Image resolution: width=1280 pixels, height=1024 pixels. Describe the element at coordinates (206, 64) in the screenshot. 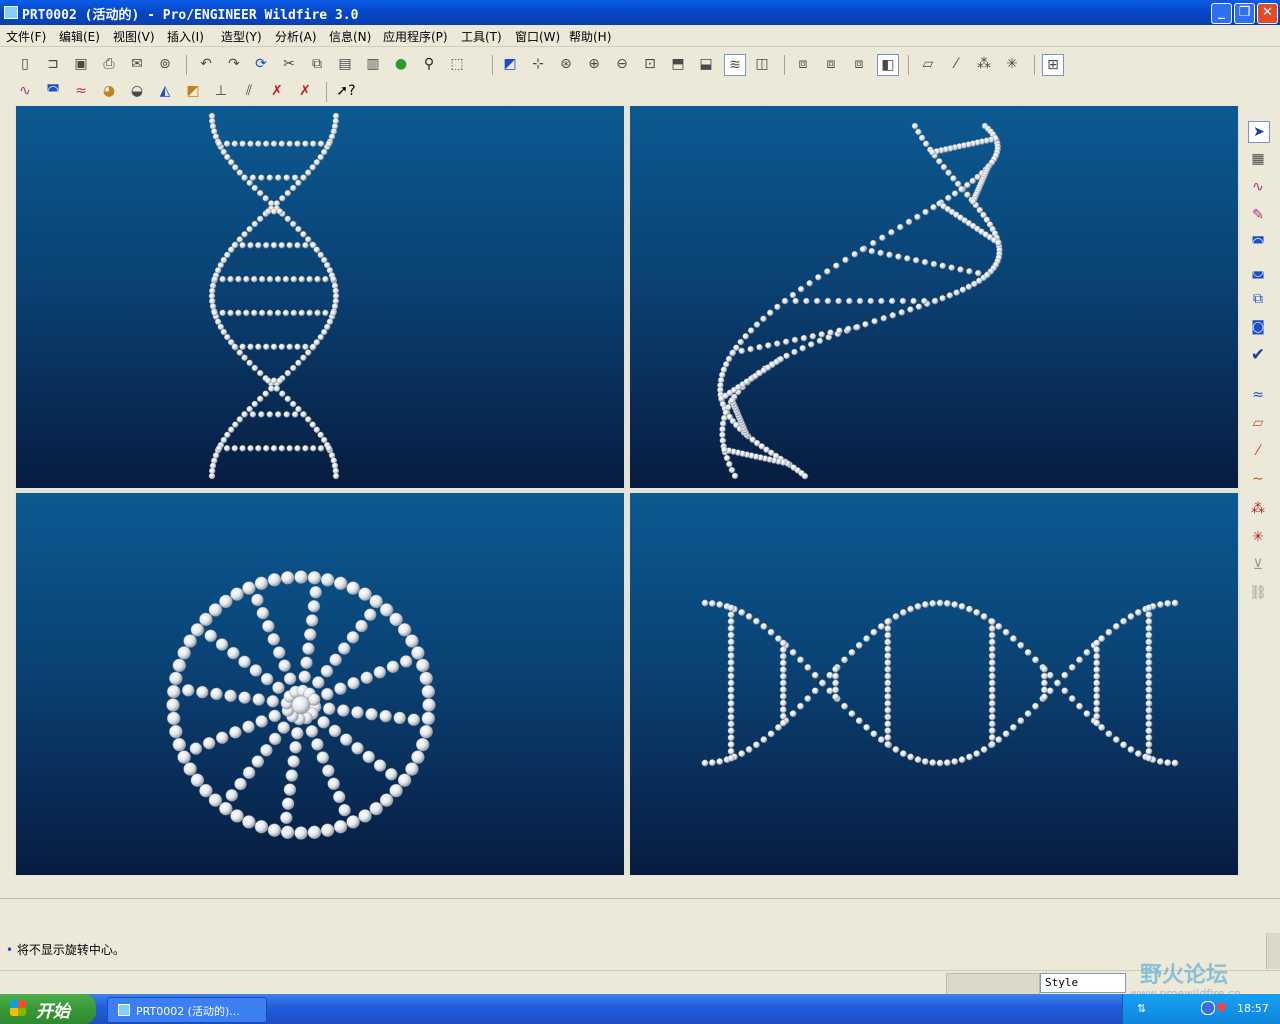

I see `undo-icon: ↶` at that location.